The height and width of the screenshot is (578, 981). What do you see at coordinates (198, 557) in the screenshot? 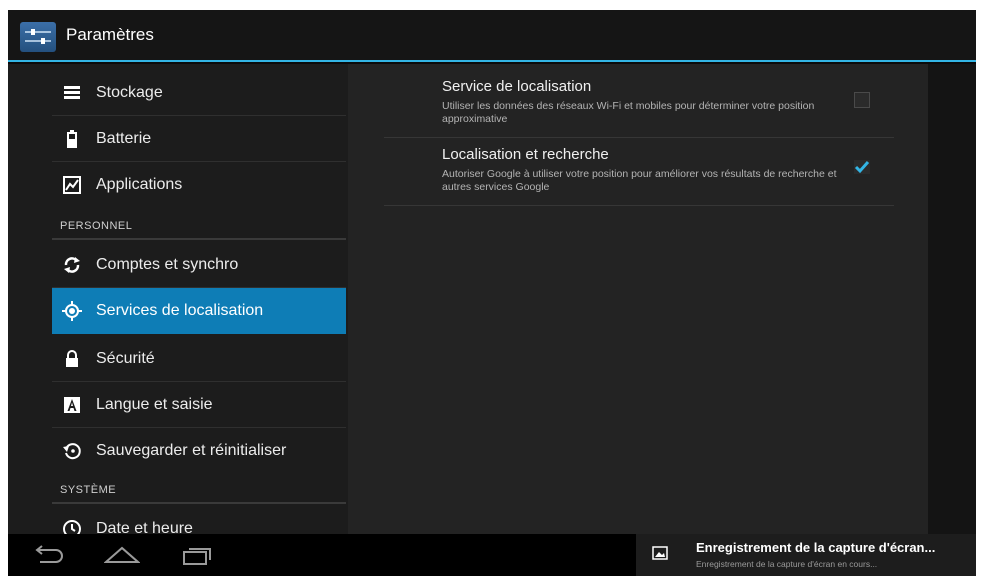
I see `recent-apps-icon` at bounding box center [198, 557].